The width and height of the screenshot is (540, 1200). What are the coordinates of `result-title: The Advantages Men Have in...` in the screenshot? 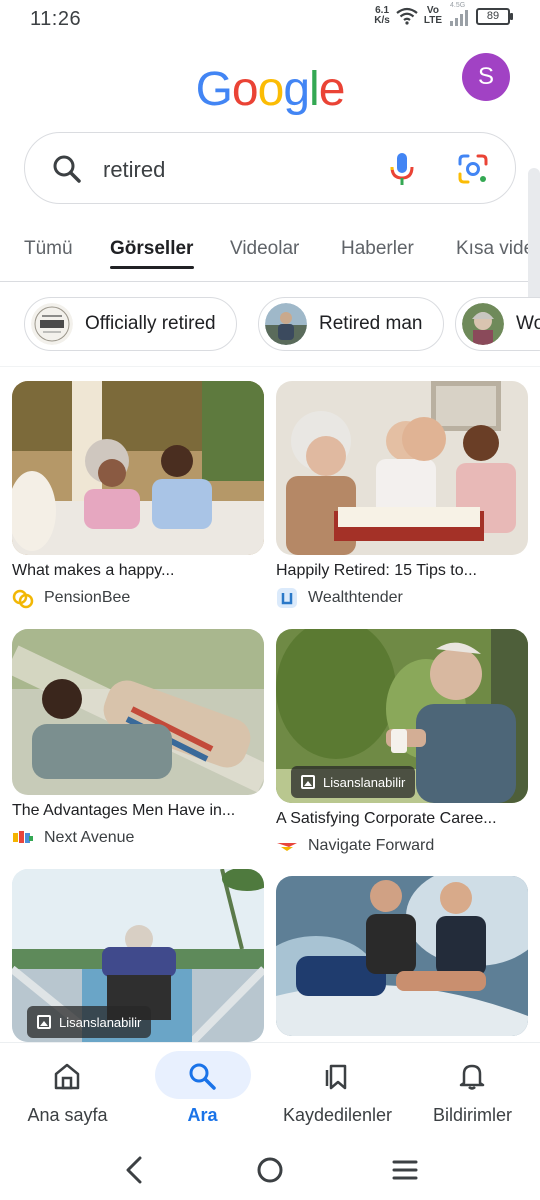 It's located at (123, 811).